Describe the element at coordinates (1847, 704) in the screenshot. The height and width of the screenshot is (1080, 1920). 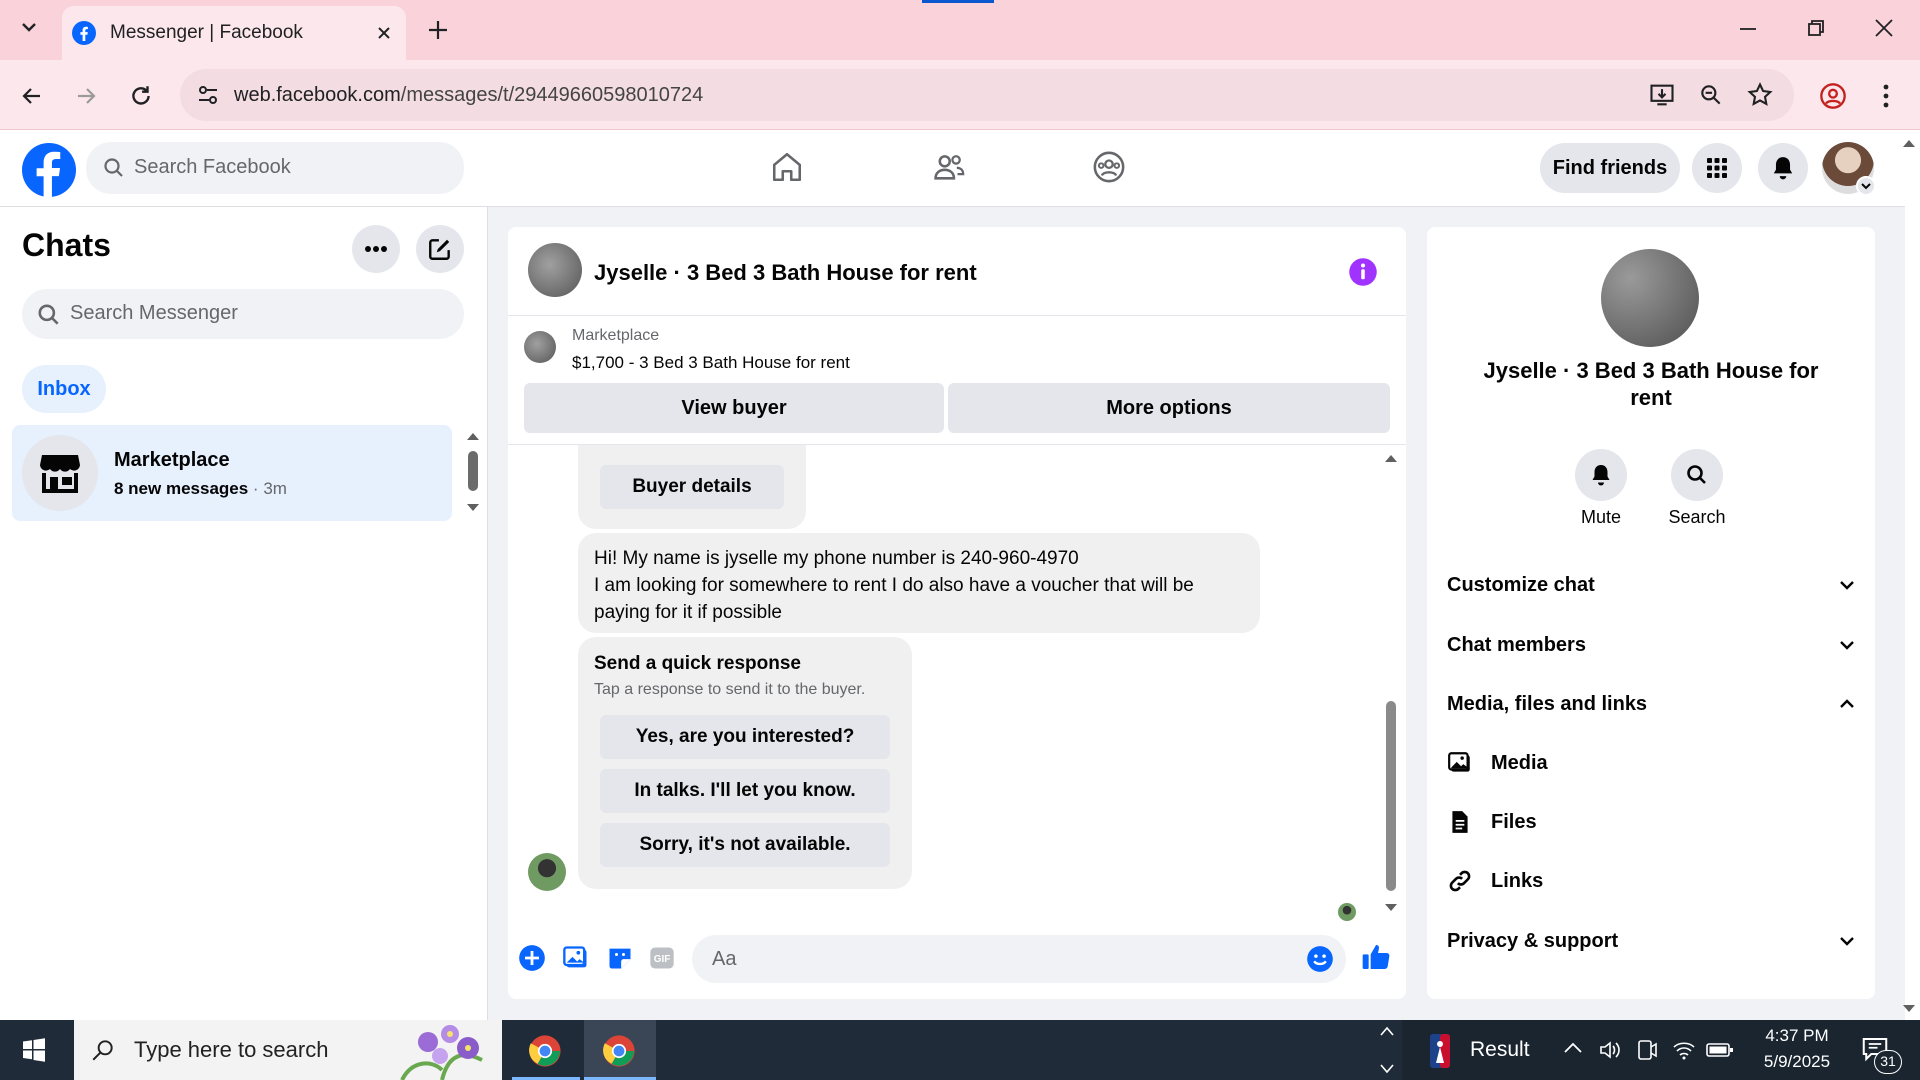
I see `chevron-up-icon` at that location.